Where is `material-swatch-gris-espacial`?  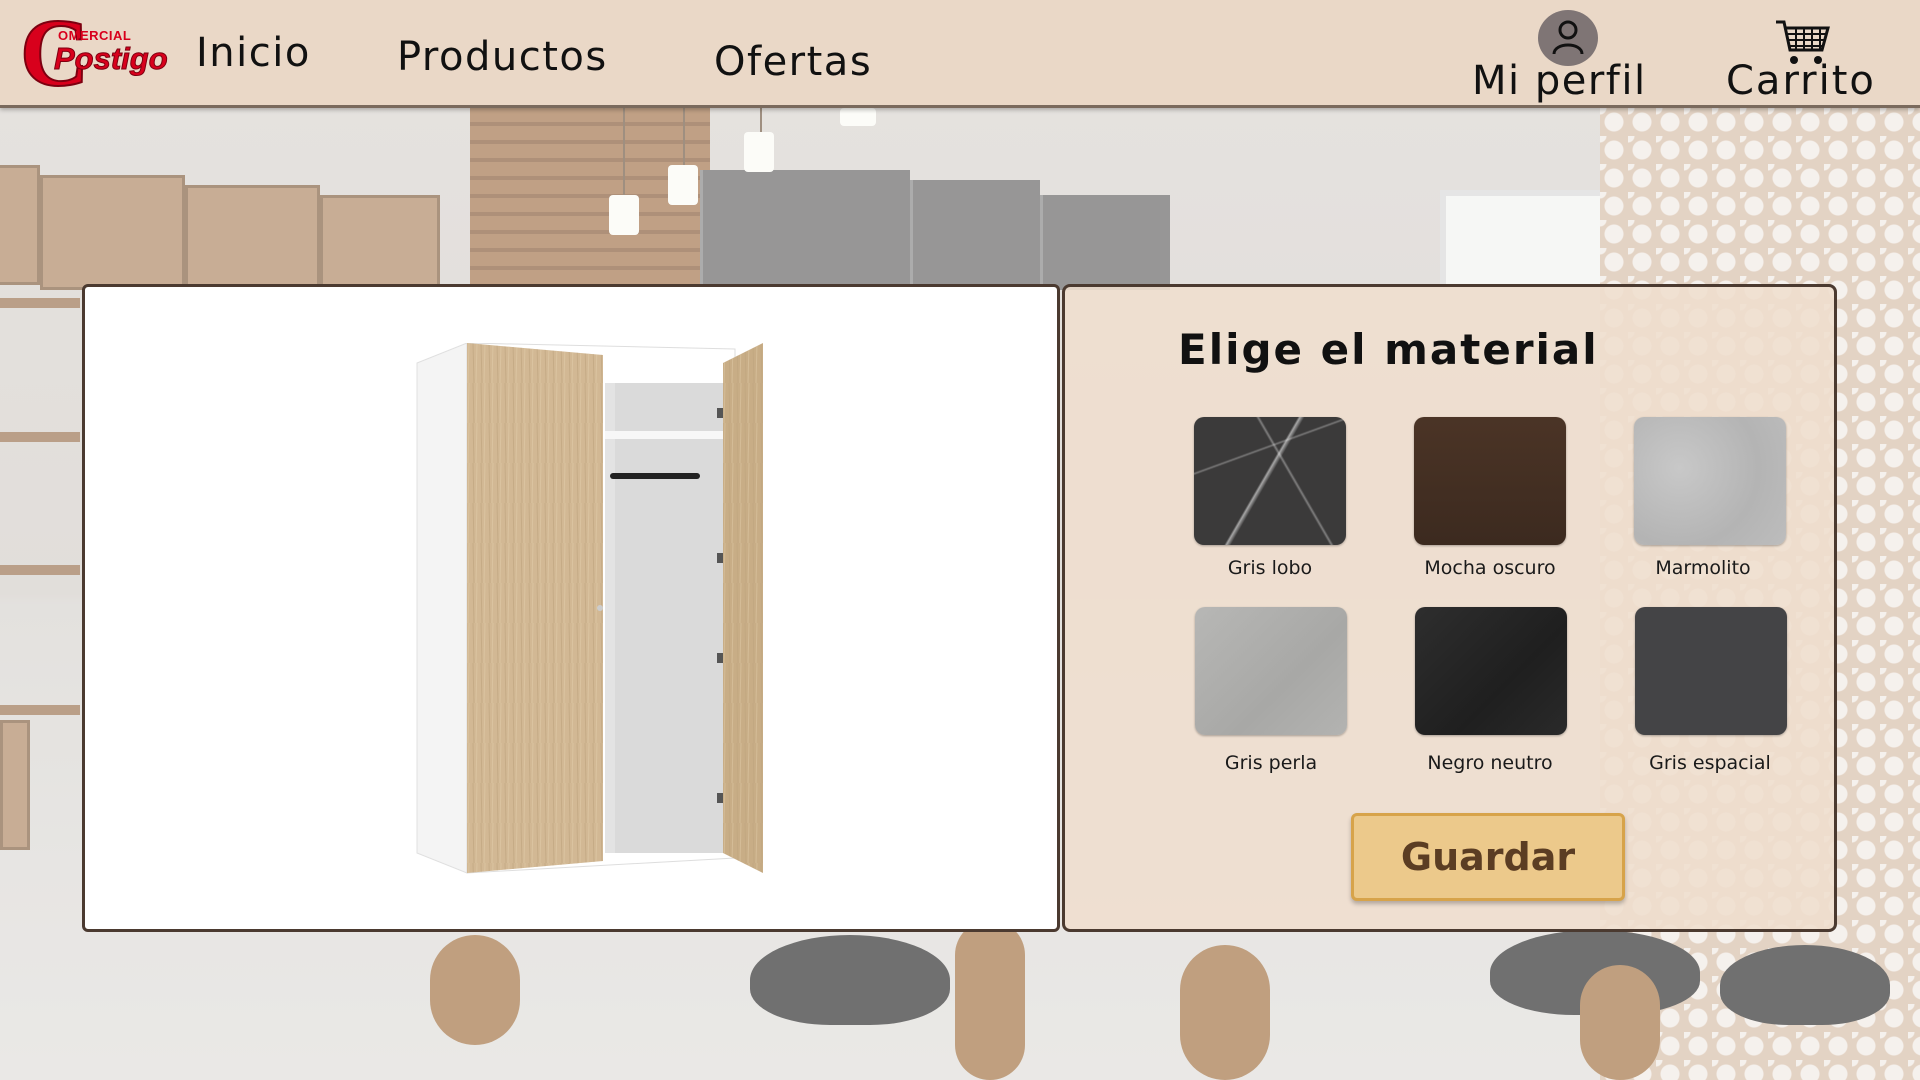 material-swatch-gris-espacial is located at coordinates (1711, 671).